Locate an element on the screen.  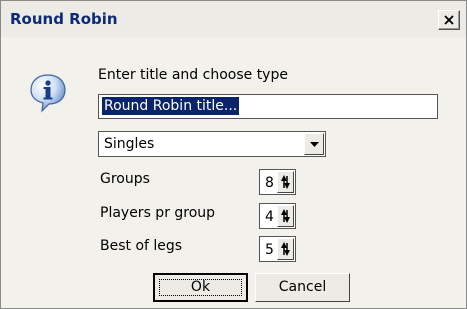
ok-button: Ok is located at coordinates (200, 287).